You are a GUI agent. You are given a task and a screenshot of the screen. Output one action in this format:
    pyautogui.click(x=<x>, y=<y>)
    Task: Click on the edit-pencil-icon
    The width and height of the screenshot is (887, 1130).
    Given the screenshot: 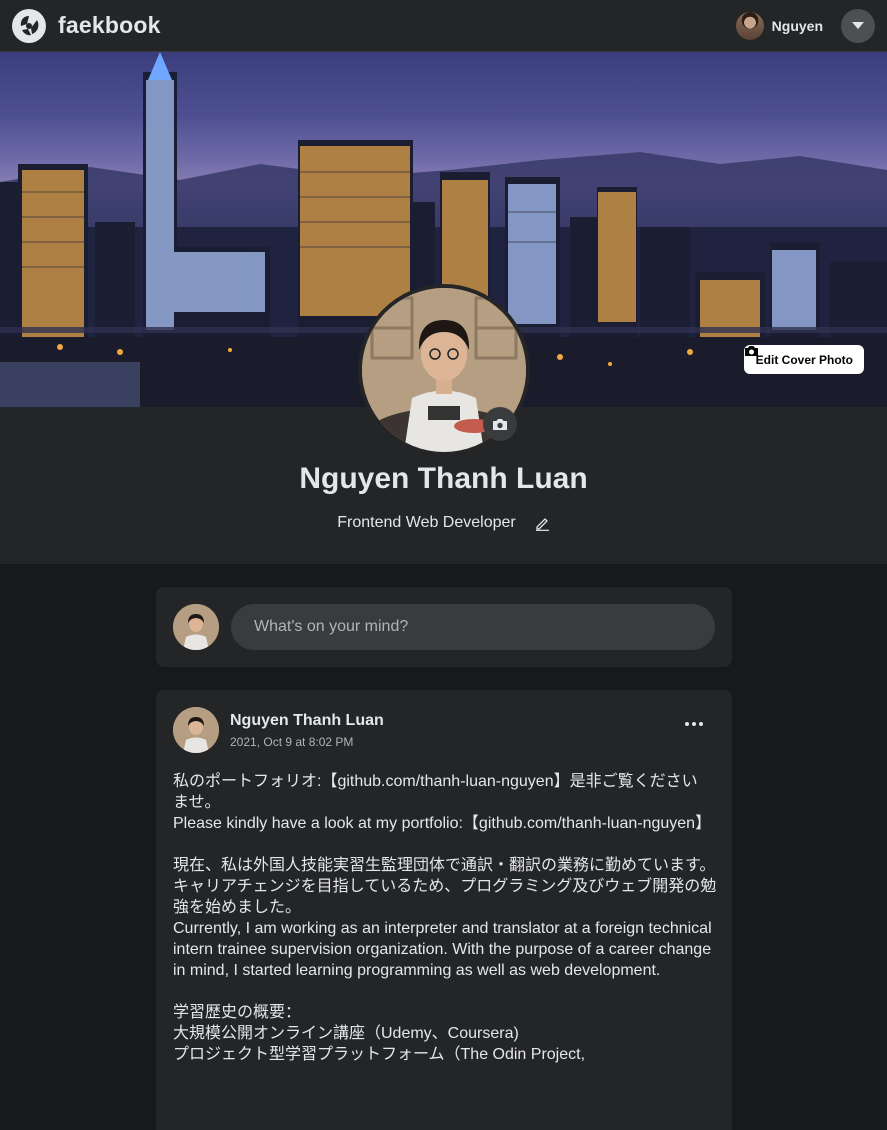 What is the action you would take?
    pyautogui.click(x=542, y=523)
    